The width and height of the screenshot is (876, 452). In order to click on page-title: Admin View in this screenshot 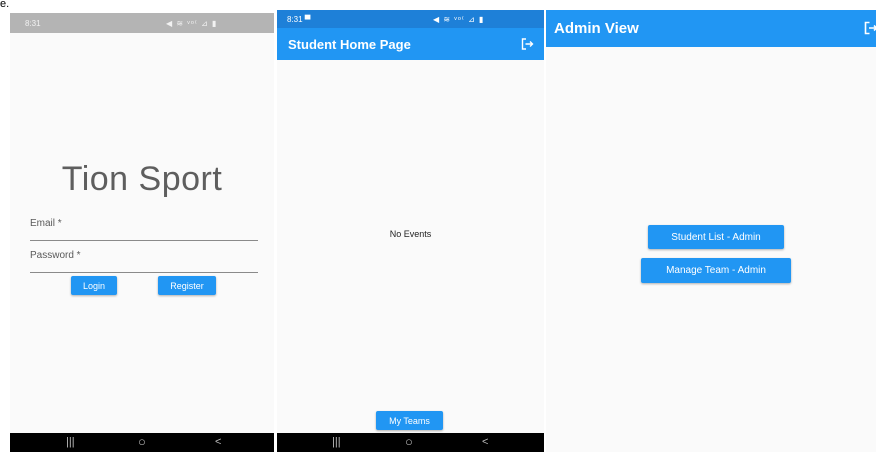, I will do `click(596, 28)`.